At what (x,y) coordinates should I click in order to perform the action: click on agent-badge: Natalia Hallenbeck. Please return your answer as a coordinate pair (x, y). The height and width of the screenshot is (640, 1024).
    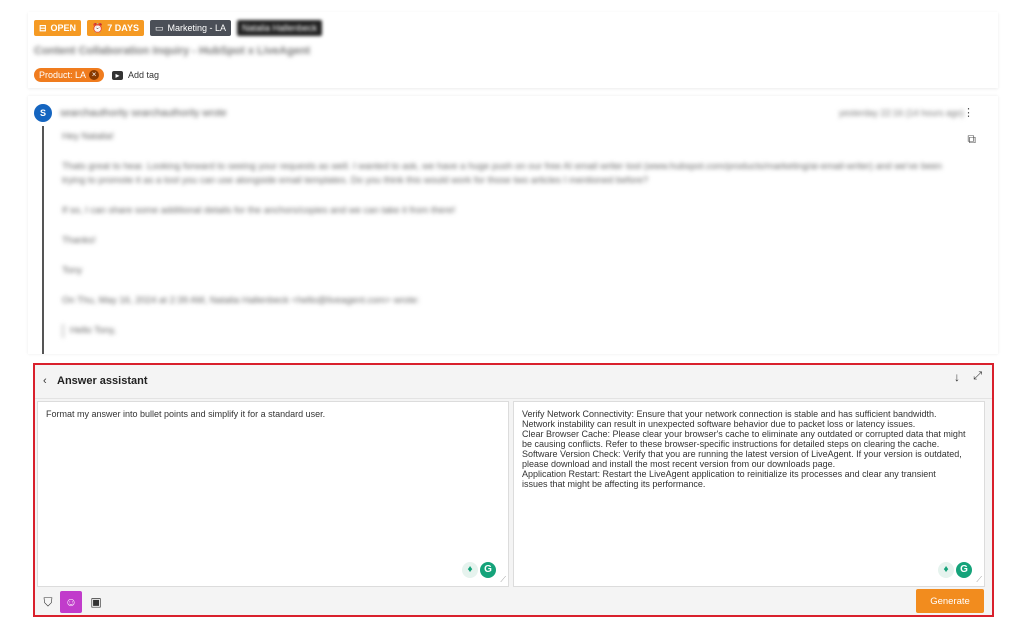
    Looking at the image, I should click on (280, 28).